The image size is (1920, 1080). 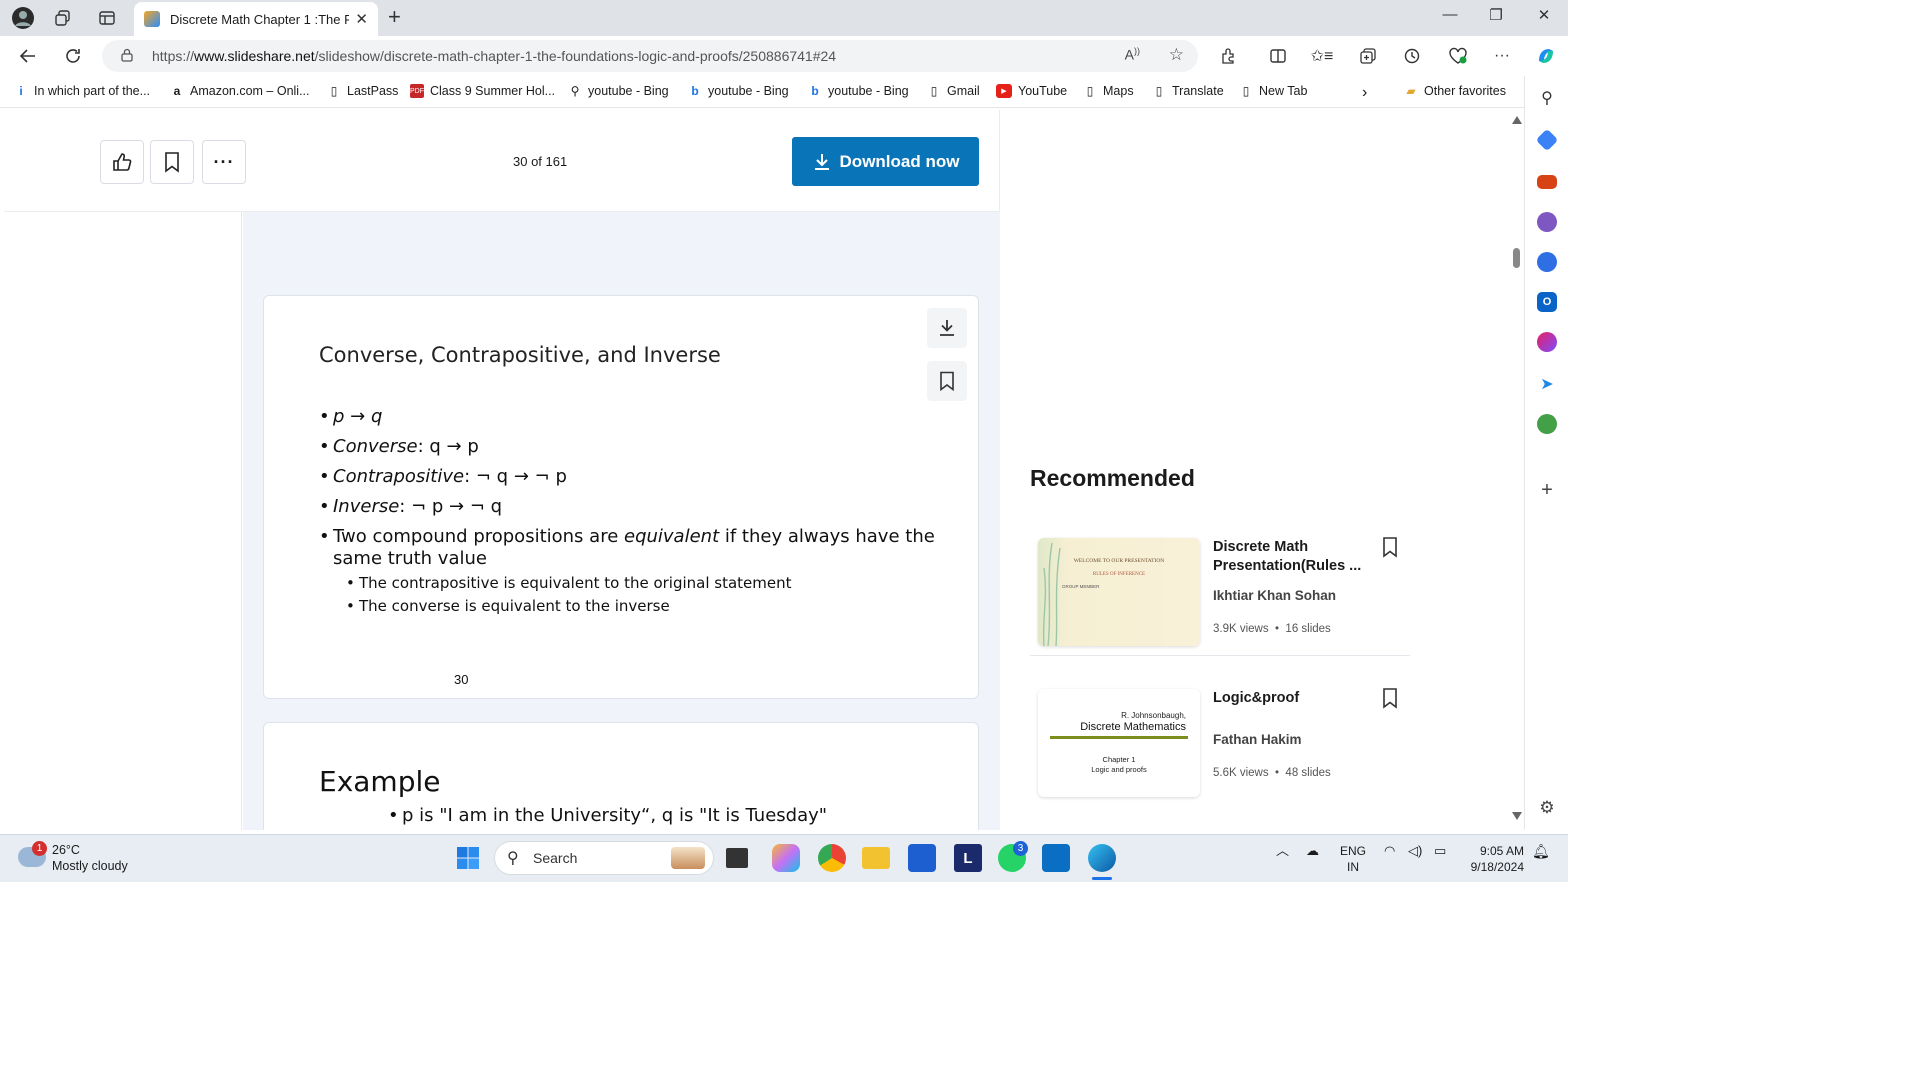 I want to click on card-author: Fathan Hakim, so click(x=1257, y=739).